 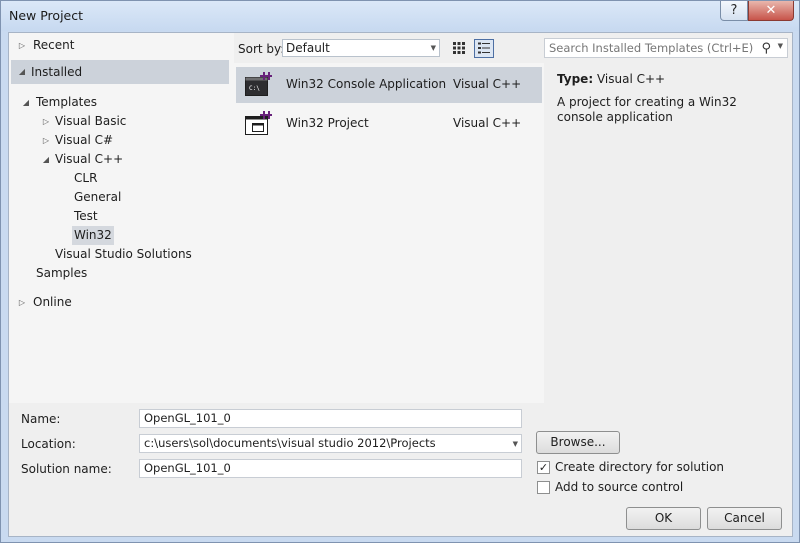 I want to click on solution-name-field: OpenGL_101_0, so click(x=330, y=468).